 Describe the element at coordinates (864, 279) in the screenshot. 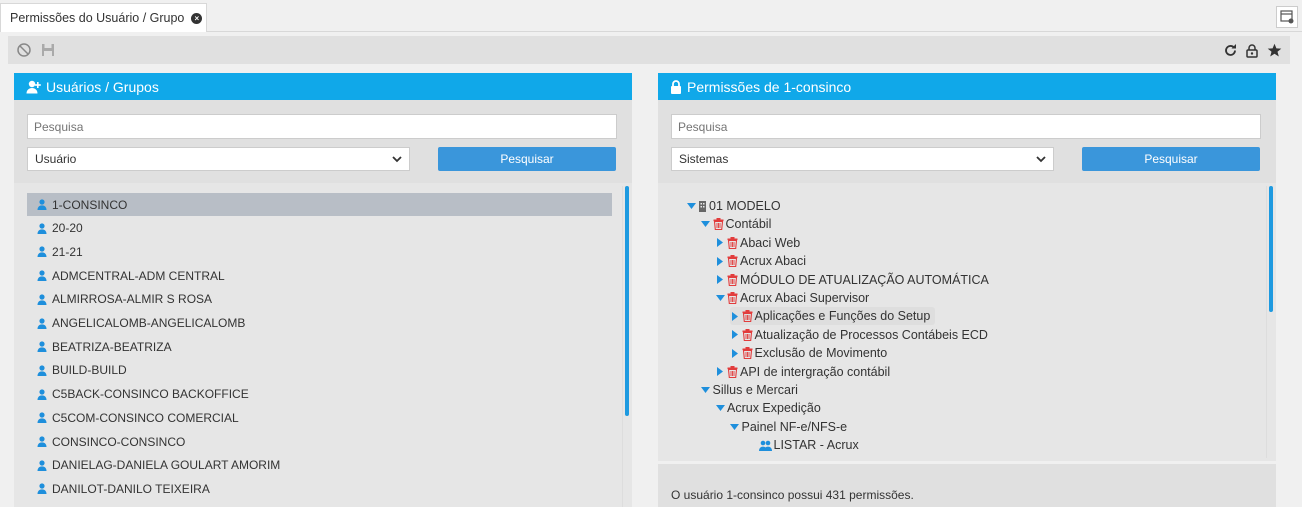

I see `tree-node-label: MÓDULO DE ATUALIZAÇÃO AUTOMÁTICA` at that location.